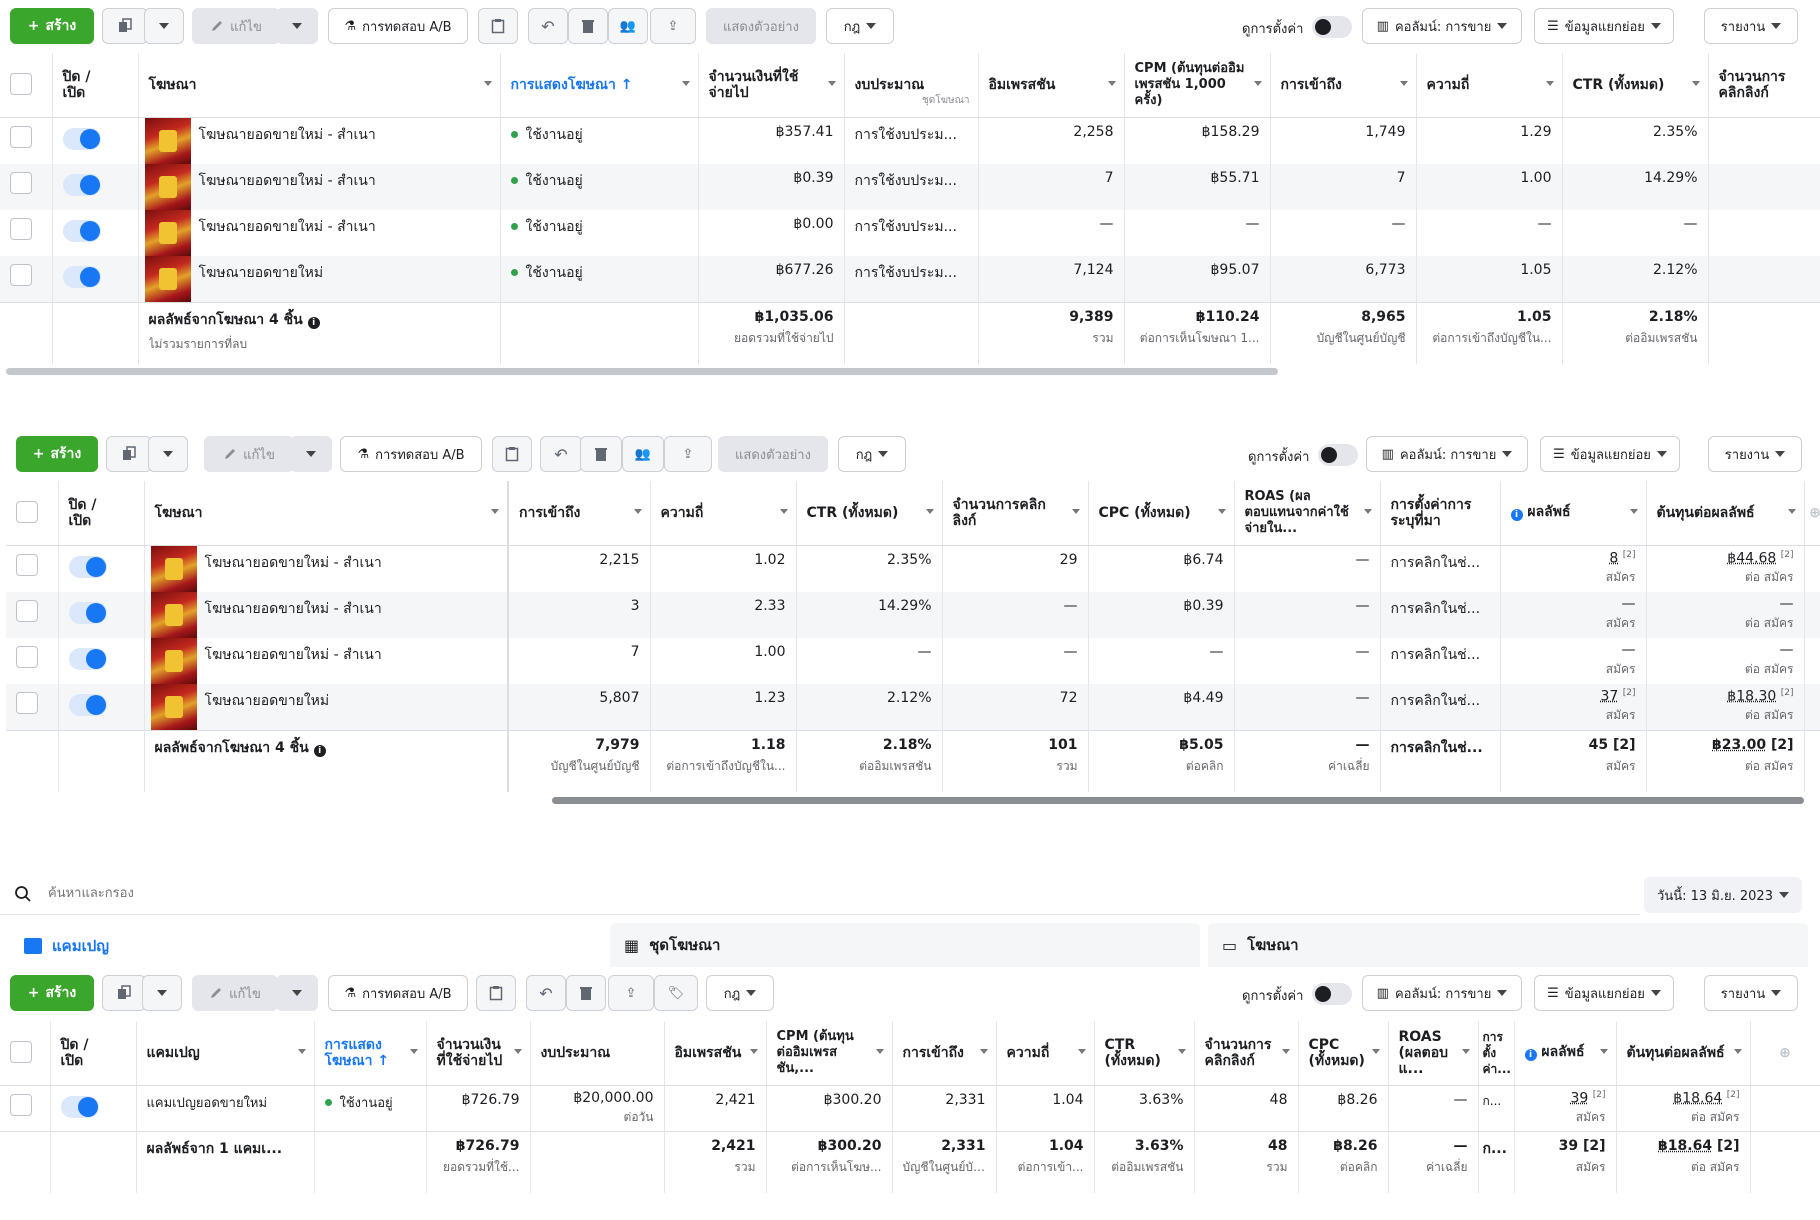 The height and width of the screenshot is (1220, 1820). Describe the element at coordinates (911, 85) in the screenshot. I see `col-budget: งบประมาณ ชุดโฆษณา` at that location.